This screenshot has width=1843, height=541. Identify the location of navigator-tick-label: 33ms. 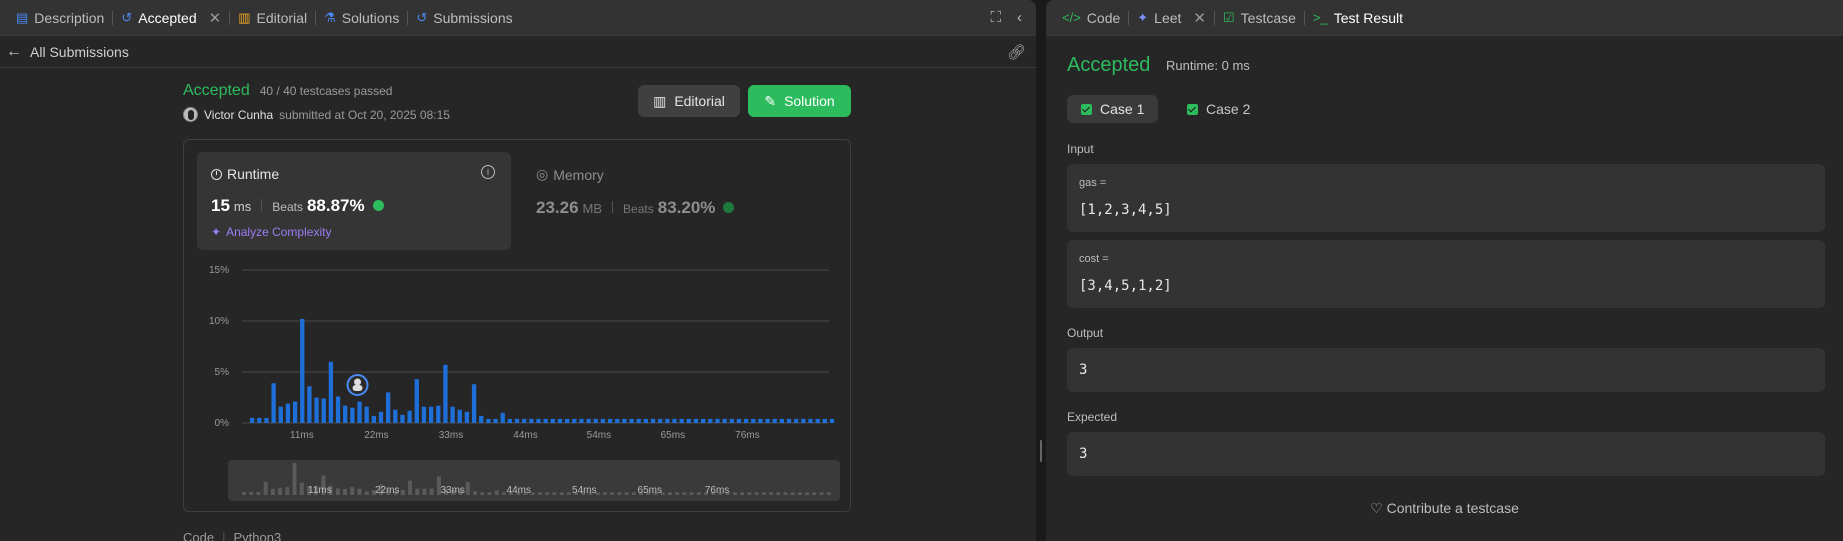
(452, 490).